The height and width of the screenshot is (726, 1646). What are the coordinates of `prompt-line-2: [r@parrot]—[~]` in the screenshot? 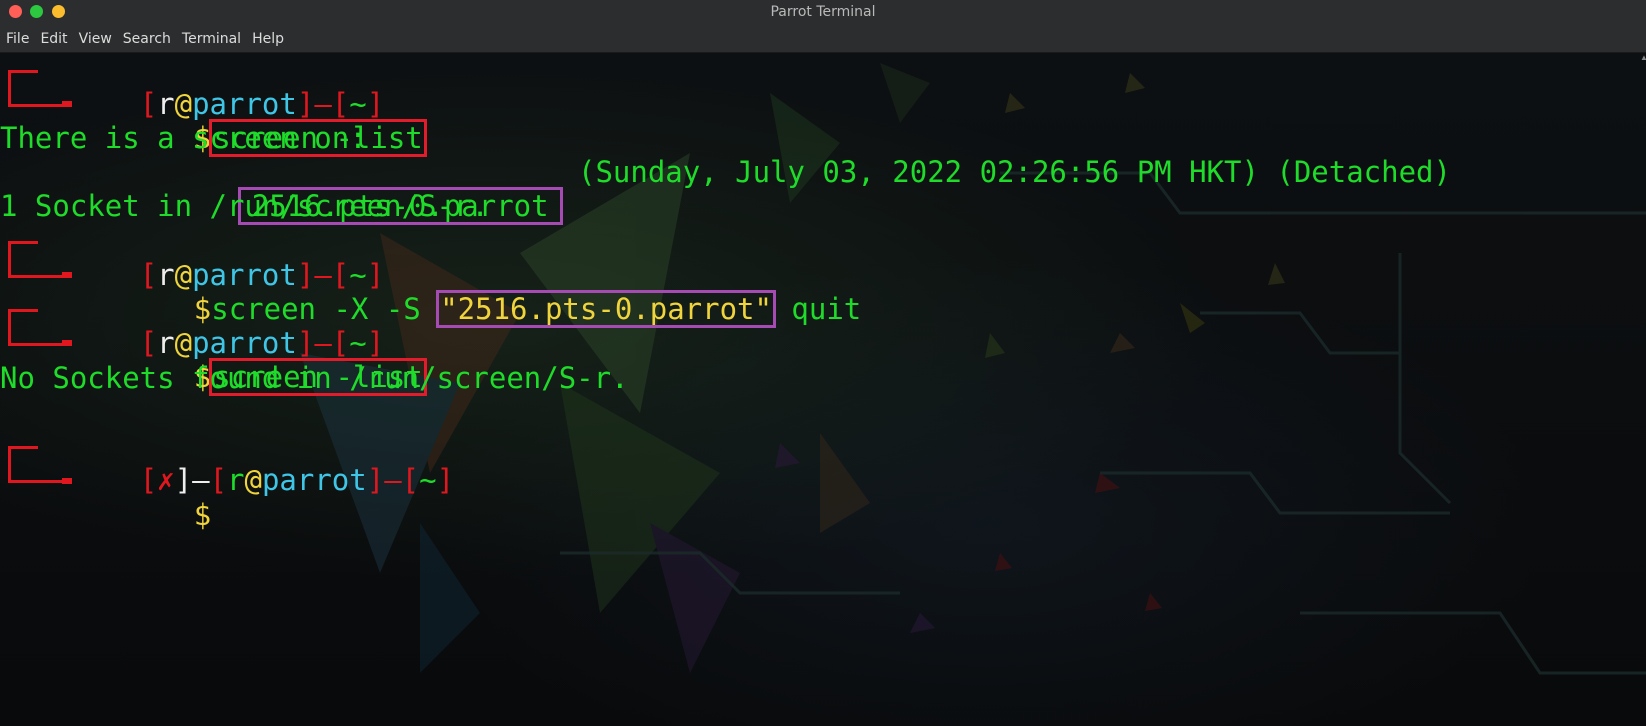 It's located at (192, 258).